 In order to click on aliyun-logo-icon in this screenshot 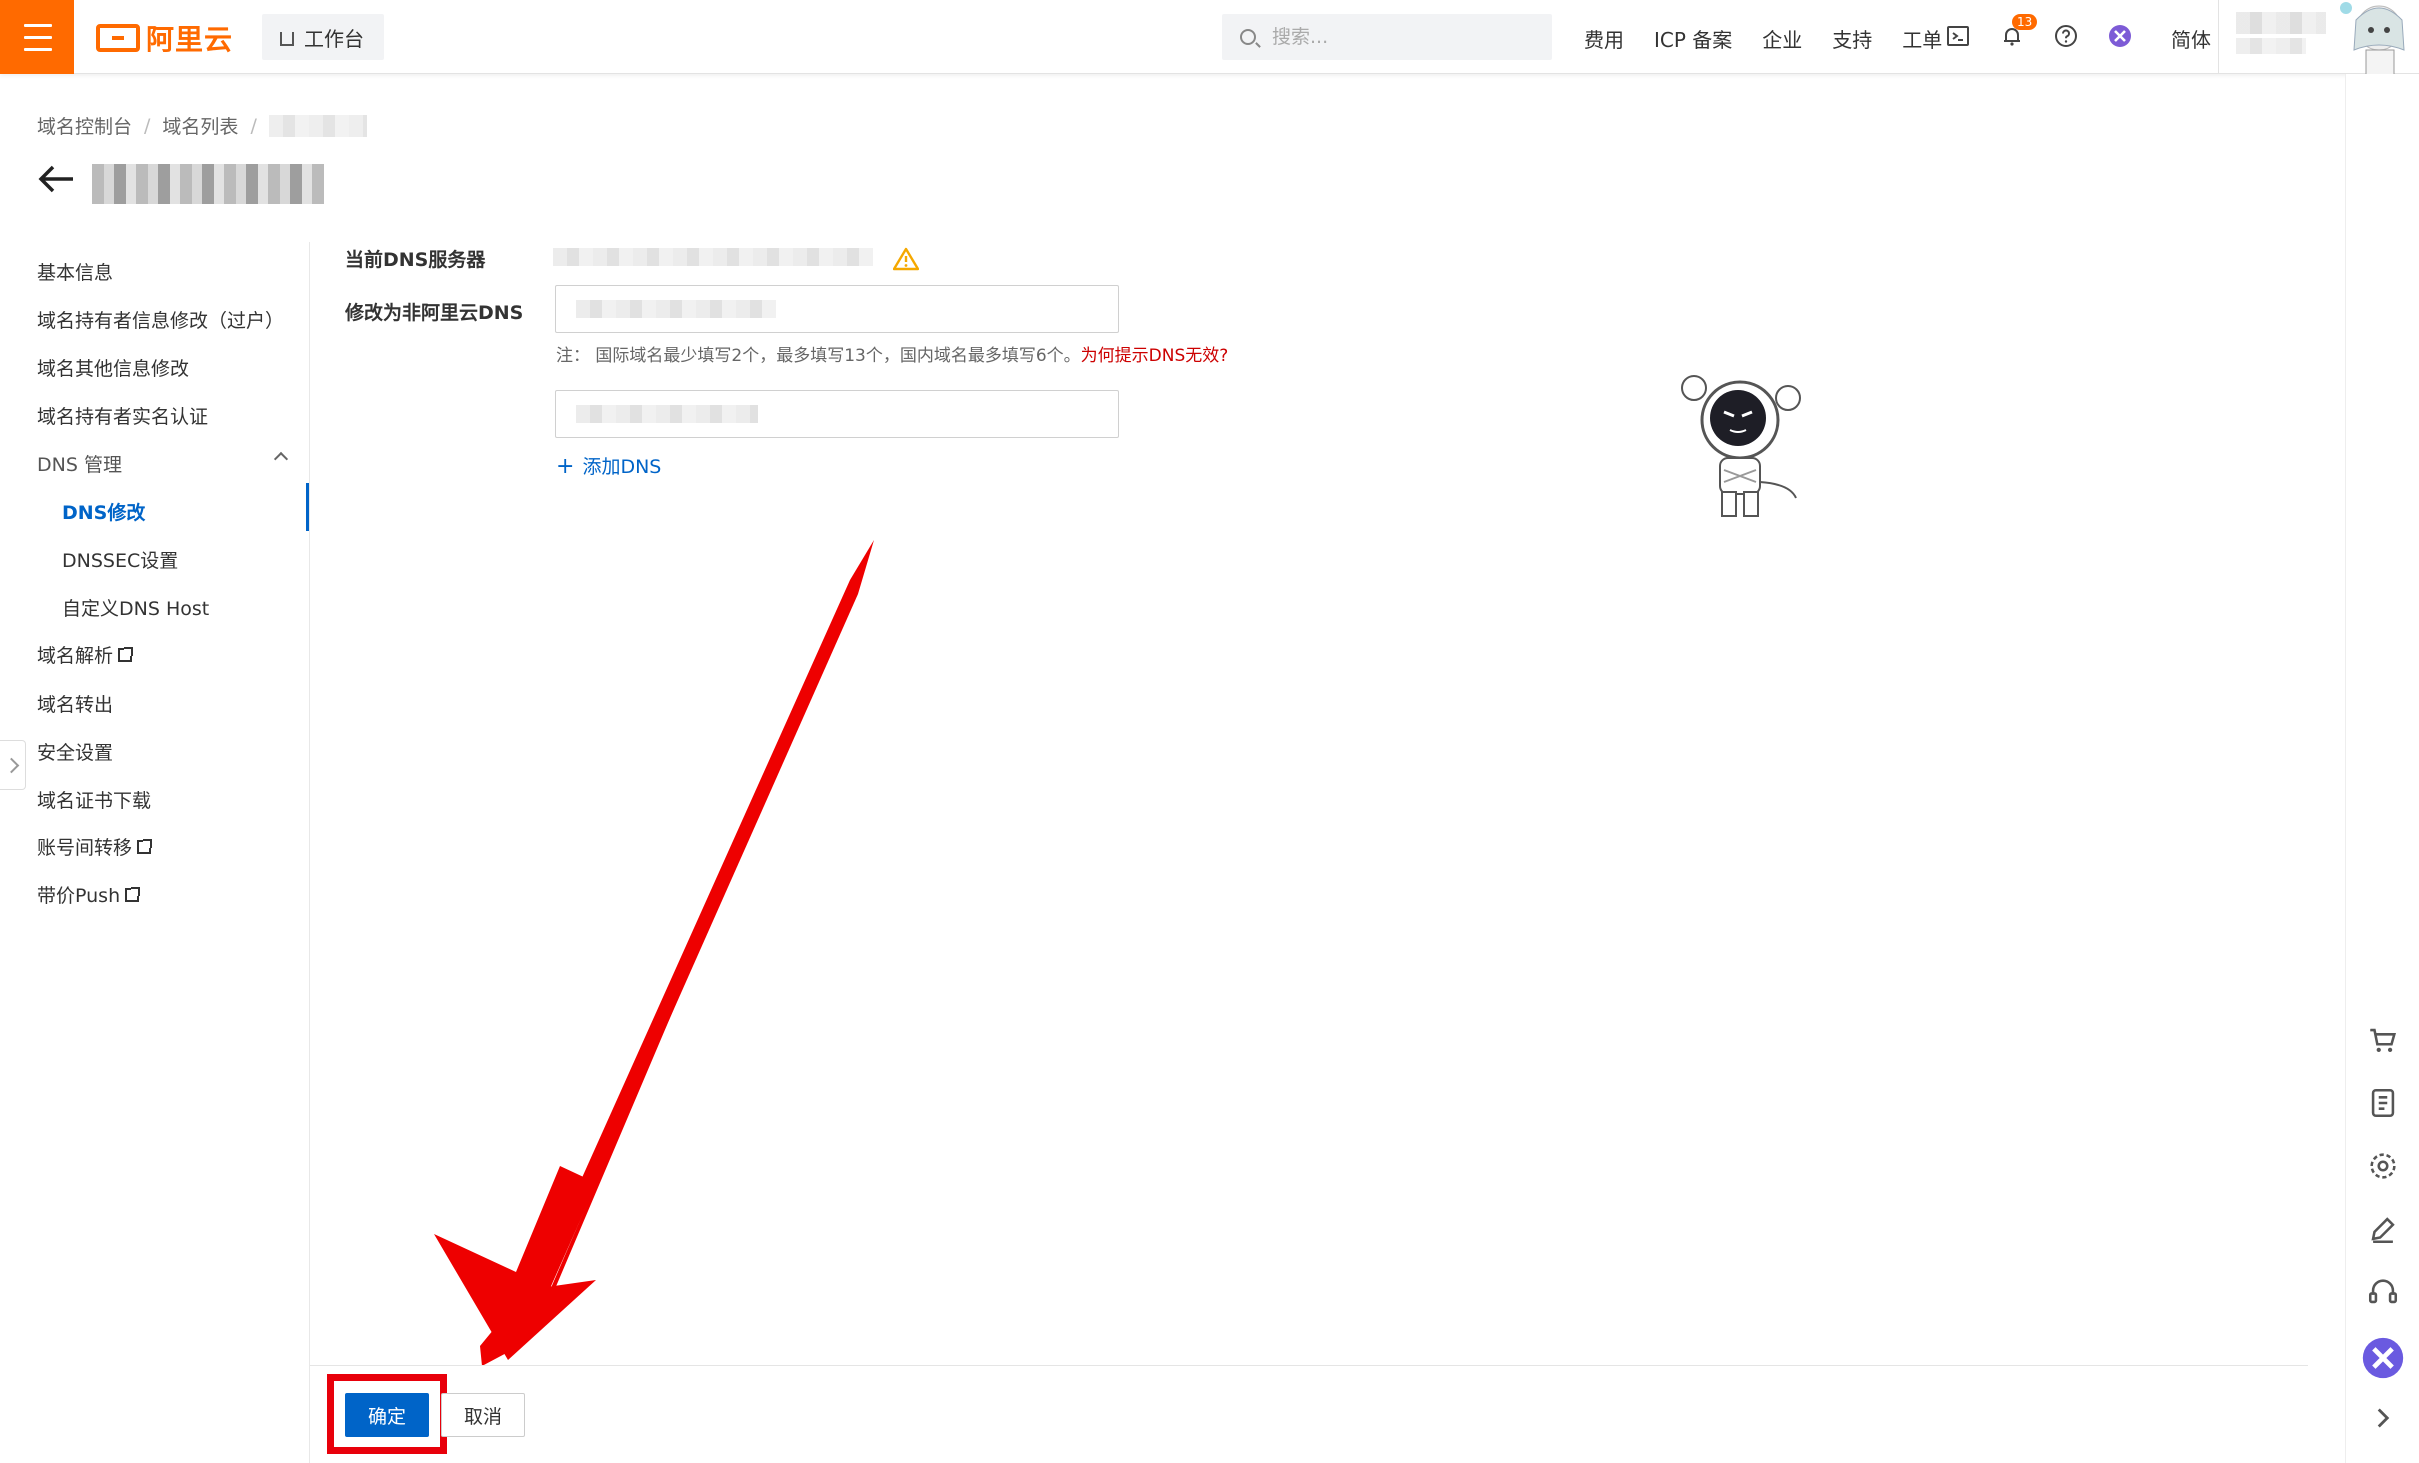, I will do `click(118, 38)`.